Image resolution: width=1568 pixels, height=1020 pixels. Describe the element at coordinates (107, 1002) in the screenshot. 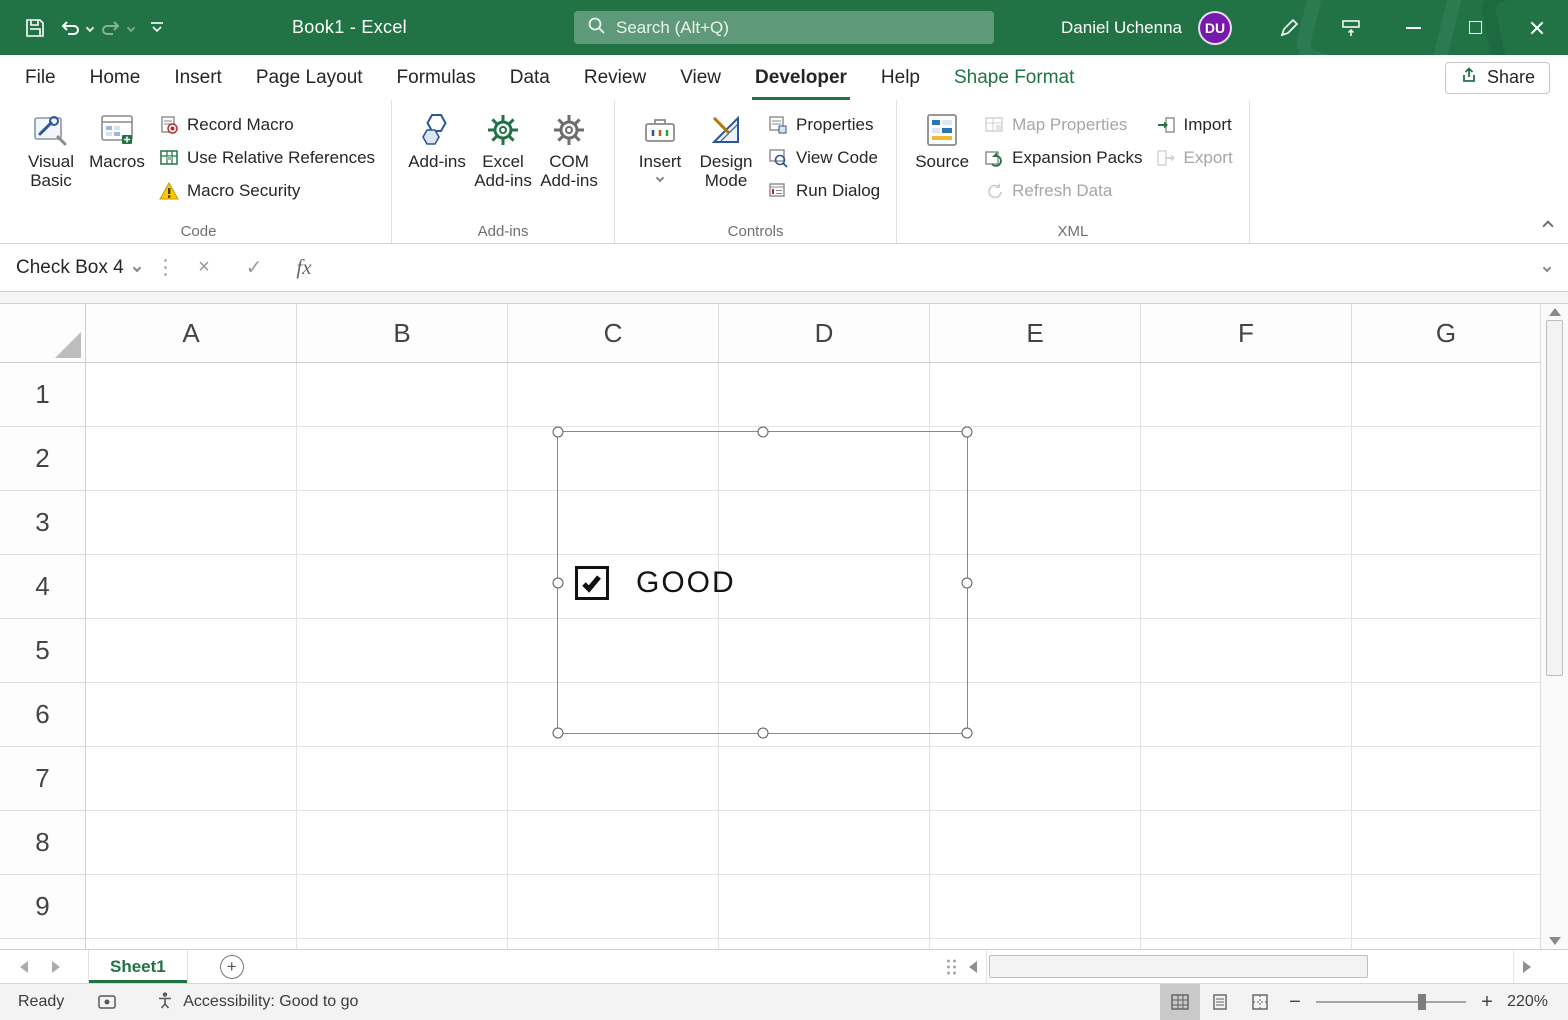

I see `macro-record-status-icon` at that location.